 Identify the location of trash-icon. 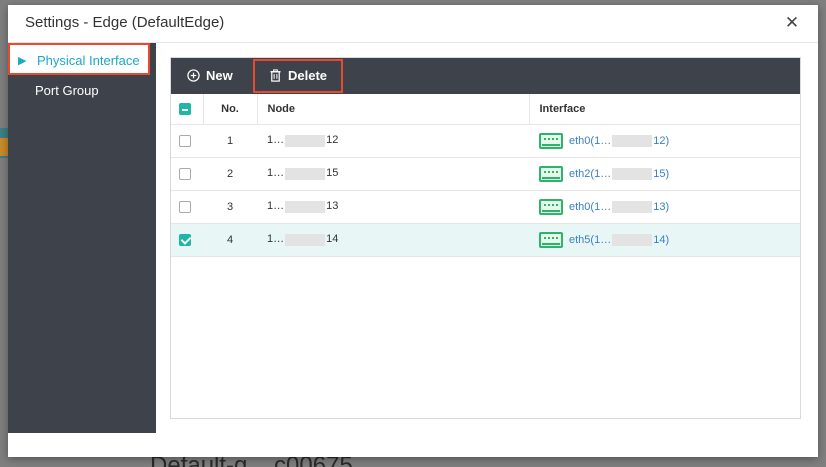
(275, 75).